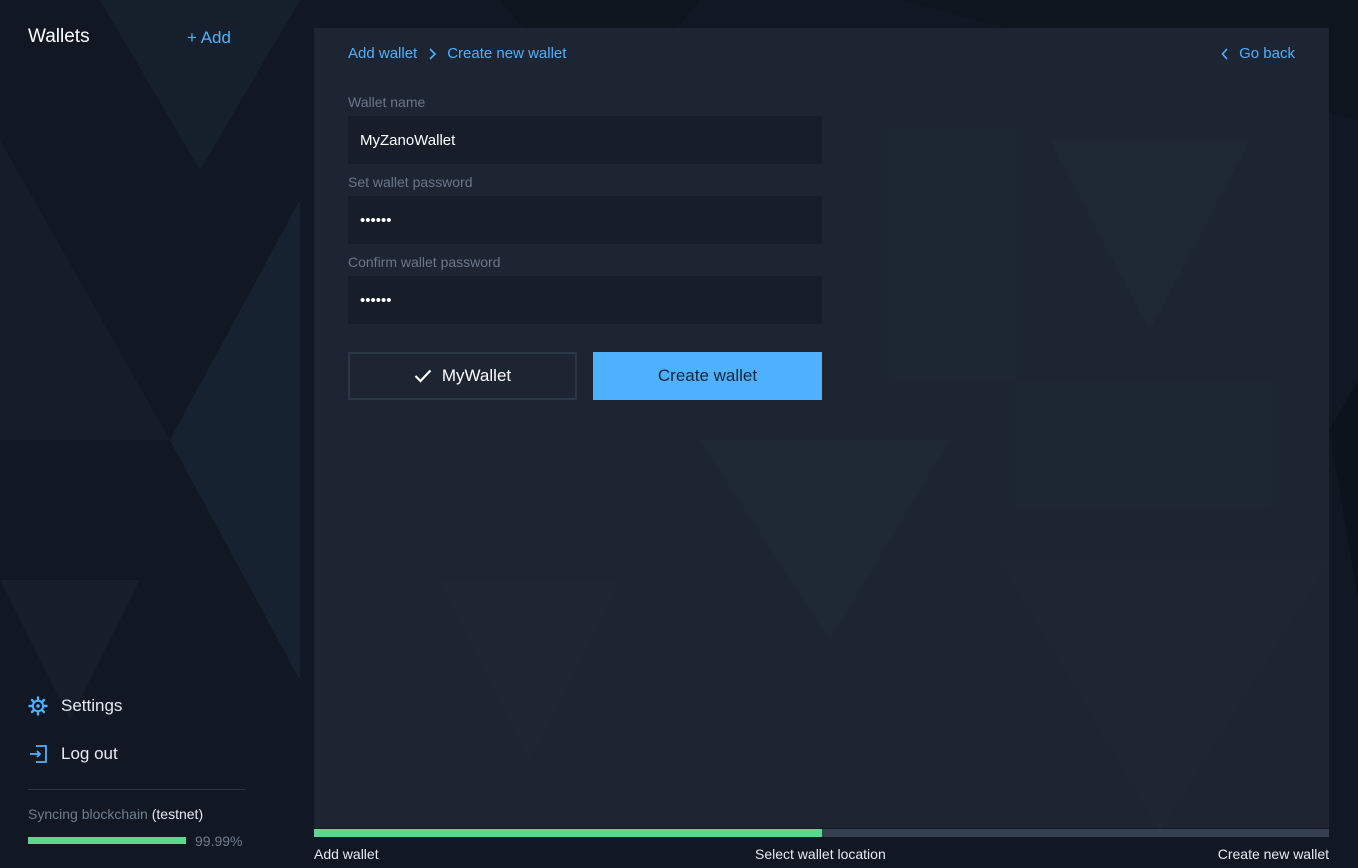  I want to click on step-add-wallet: Add wallet, so click(346, 854).